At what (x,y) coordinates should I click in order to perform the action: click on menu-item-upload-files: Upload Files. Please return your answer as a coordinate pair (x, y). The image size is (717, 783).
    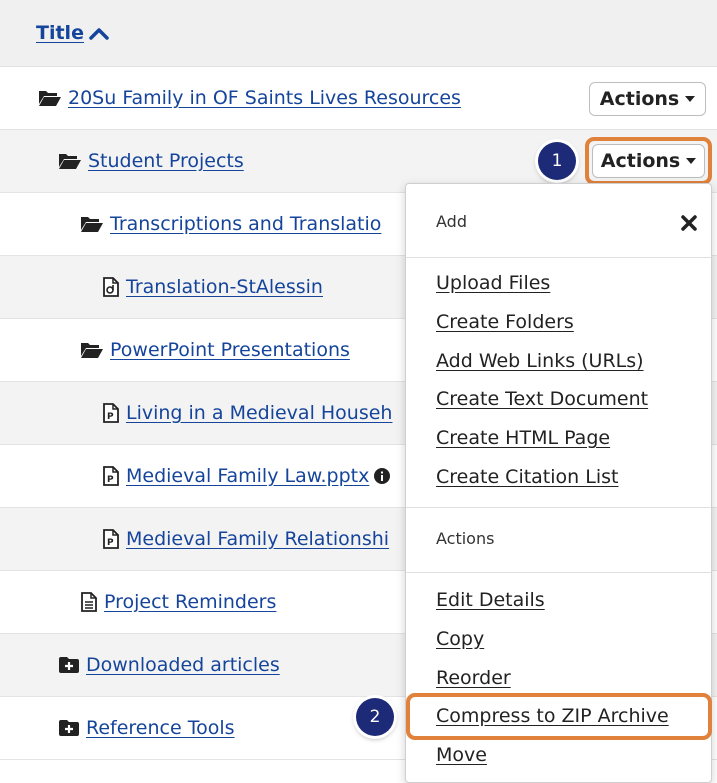
    Looking at the image, I should click on (493, 283).